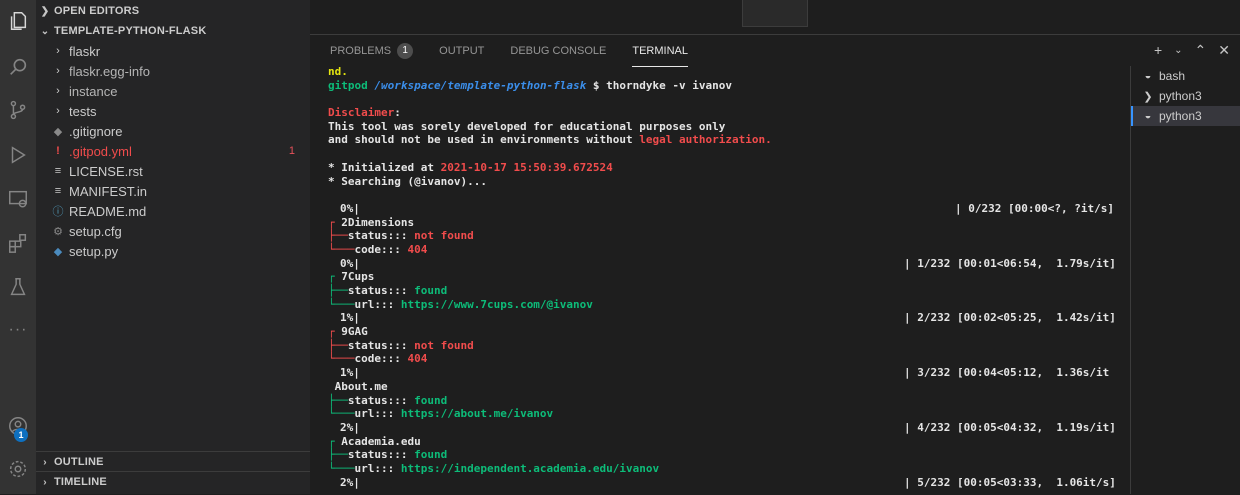 This screenshot has width=1240, height=495. What do you see at coordinates (372, 51) in the screenshot?
I see `tab-problems: PROBLEMS 1` at bounding box center [372, 51].